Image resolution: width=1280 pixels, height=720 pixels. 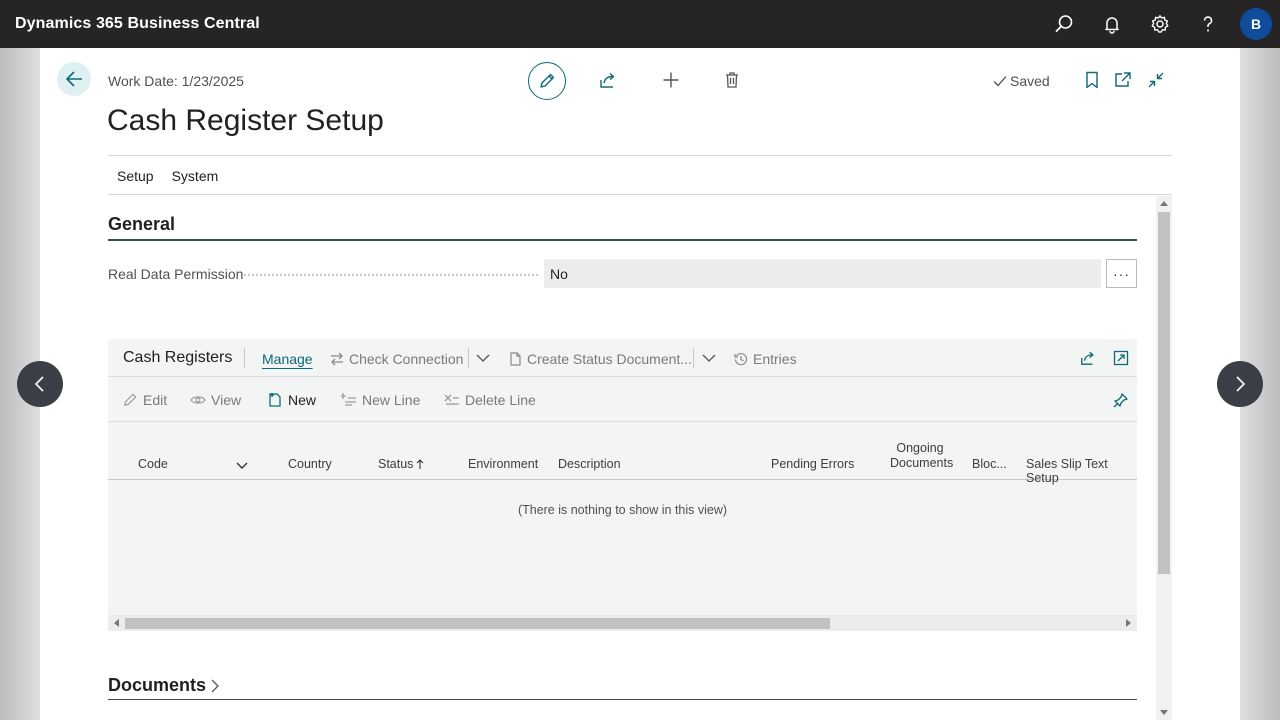 I want to click on menu-item-system: System, so click(x=195, y=176).